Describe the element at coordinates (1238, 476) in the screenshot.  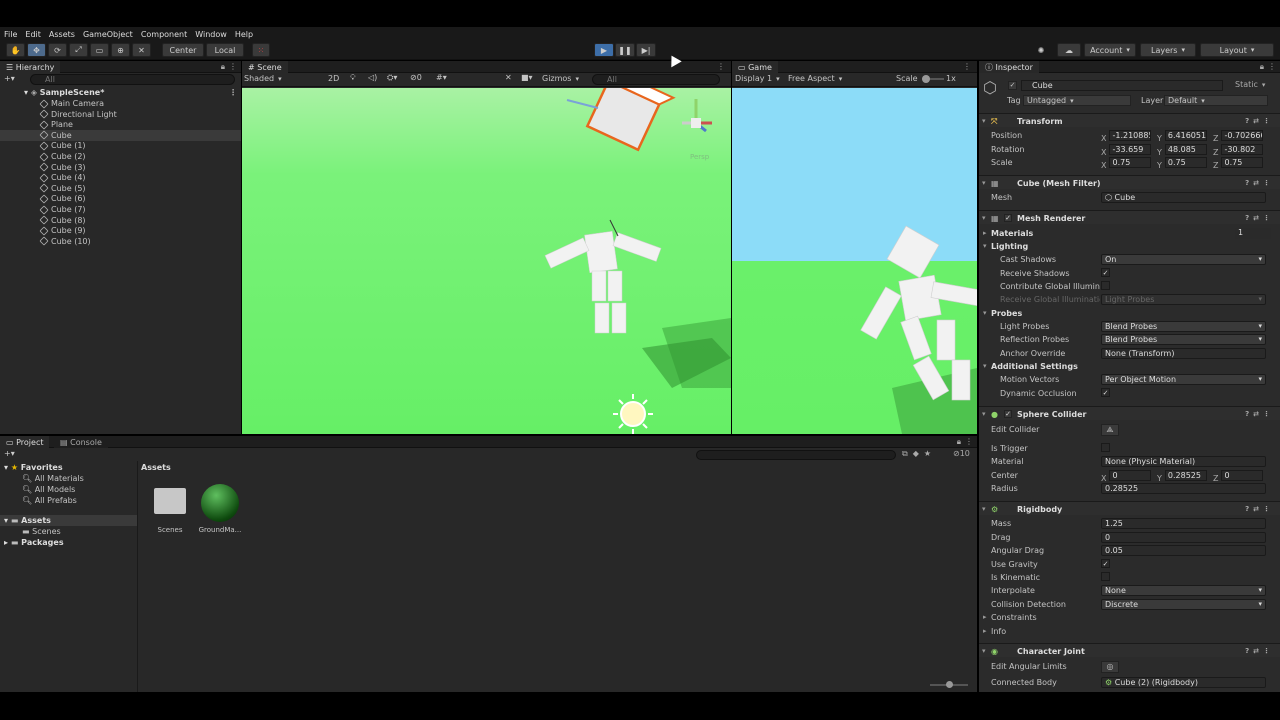
I see `center-z: Z0` at that location.